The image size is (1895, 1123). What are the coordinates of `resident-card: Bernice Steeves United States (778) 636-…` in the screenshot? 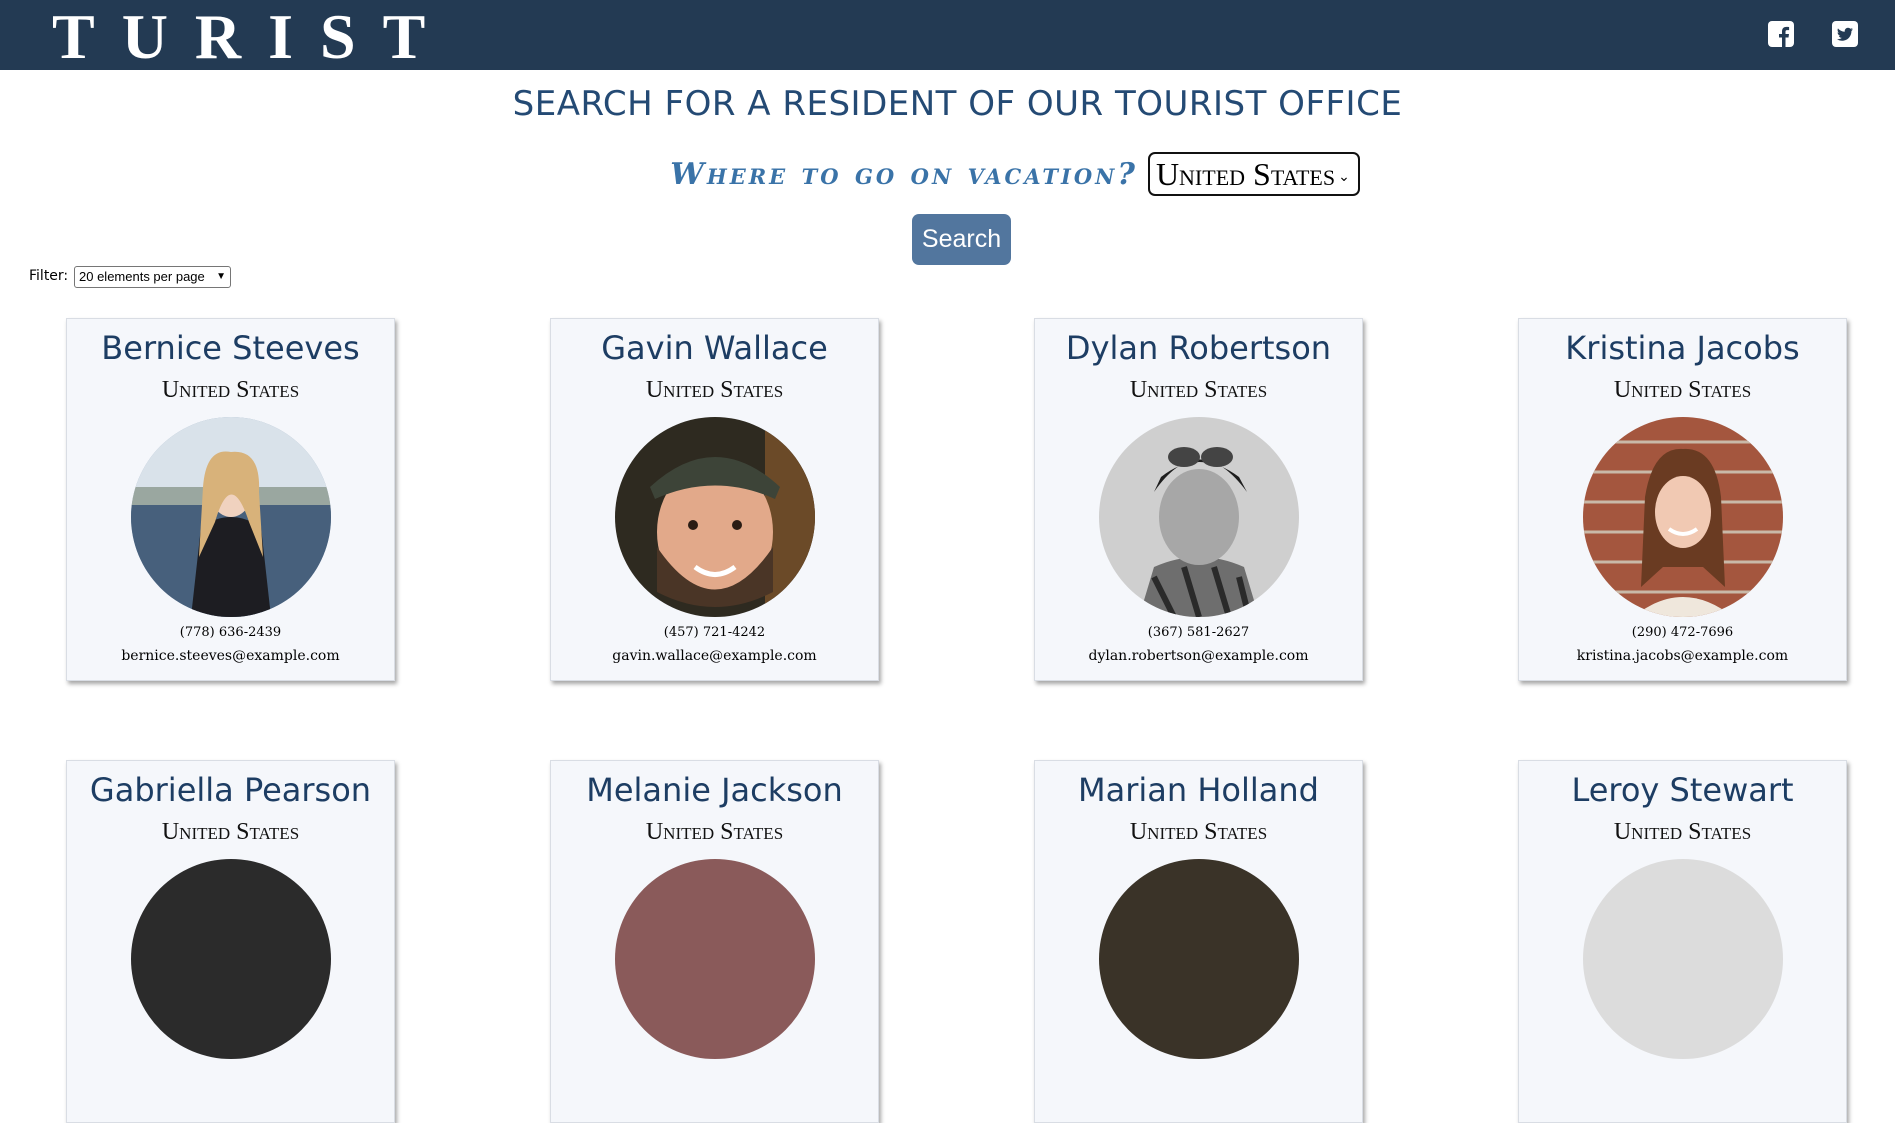 It's located at (230, 499).